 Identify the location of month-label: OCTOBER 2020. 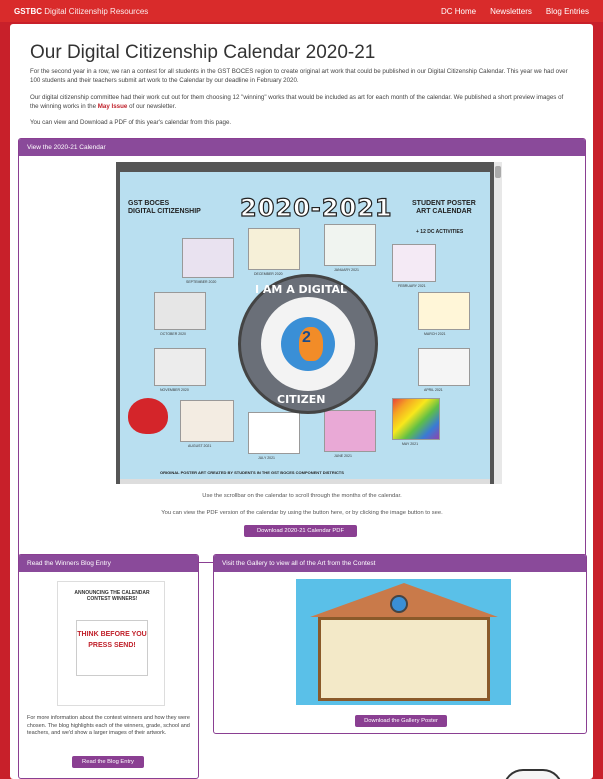
(173, 334).